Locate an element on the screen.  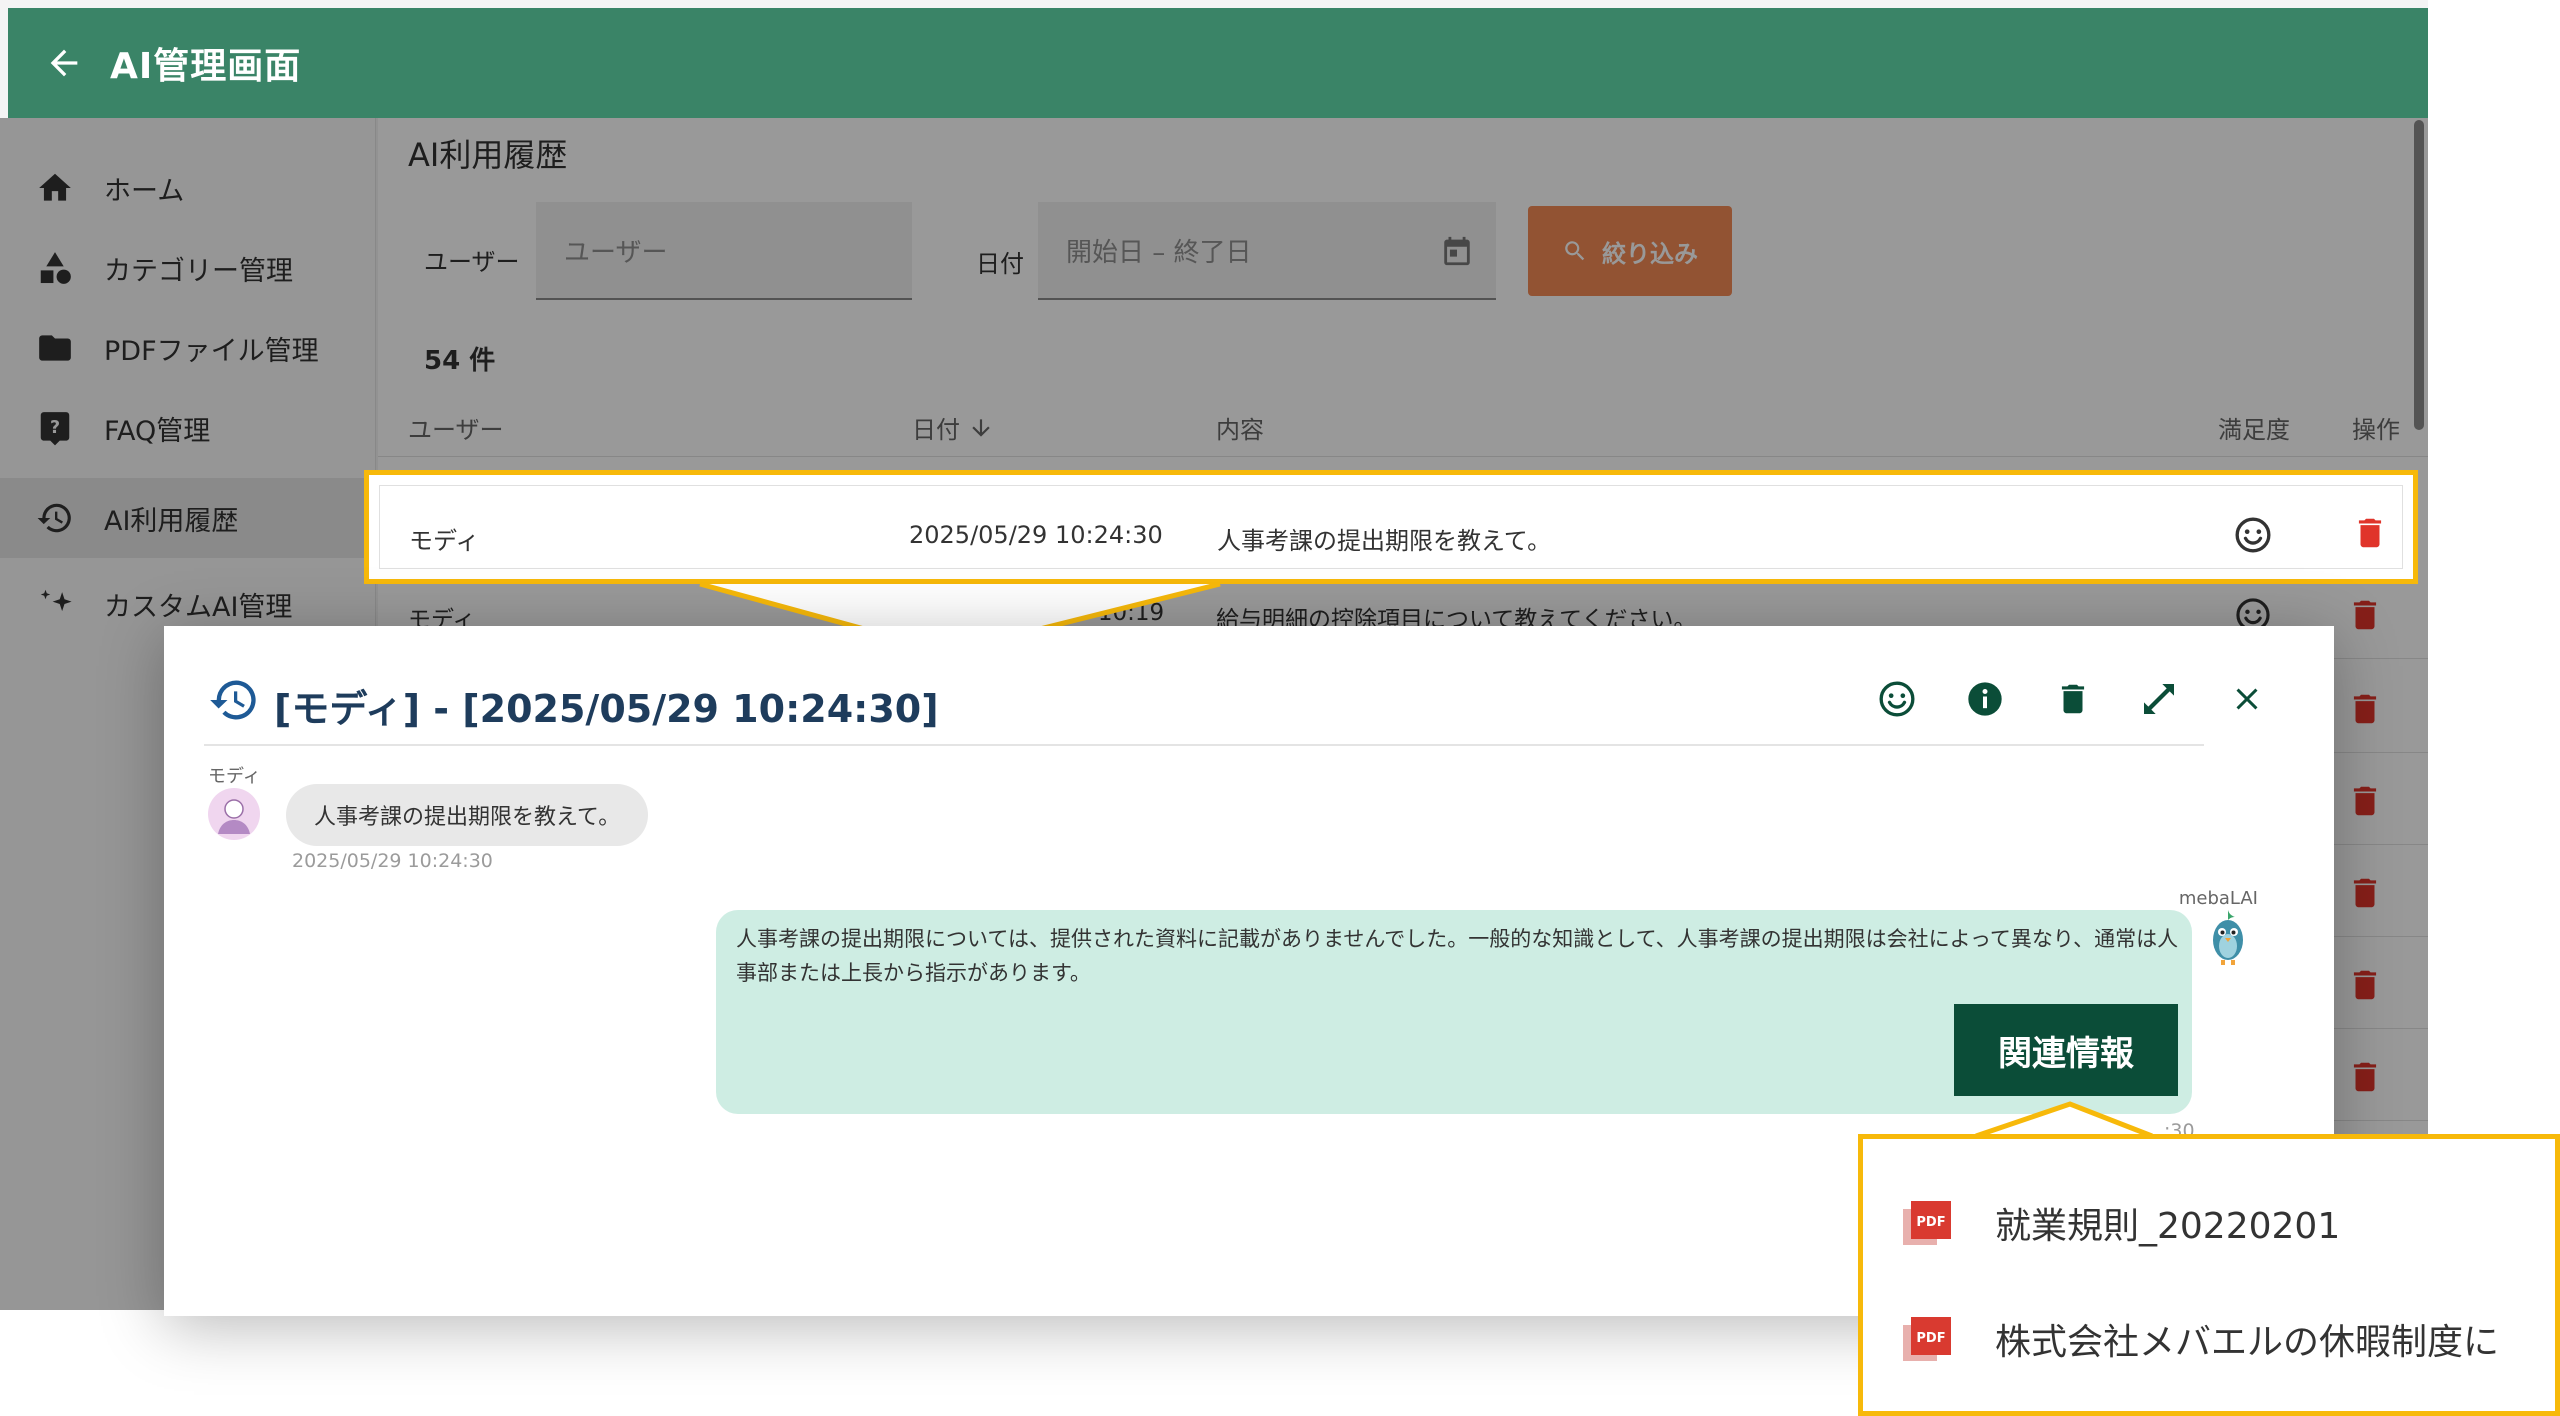
related-item-2: PDF 株式会社メバエルの休暇制度に is located at coordinates (2201, 1339).